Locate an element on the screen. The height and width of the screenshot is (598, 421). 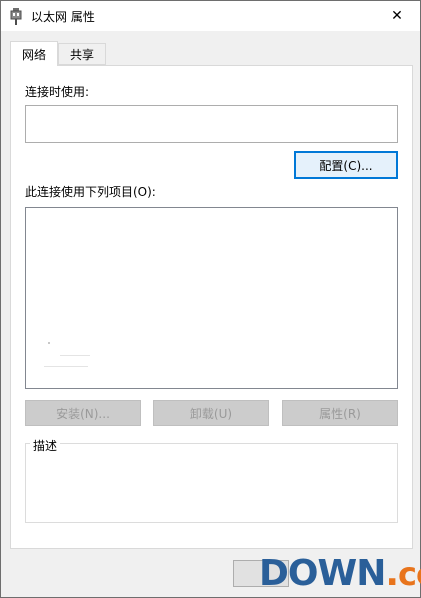
tab-network: 网络 is located at coordinates (34, 53).